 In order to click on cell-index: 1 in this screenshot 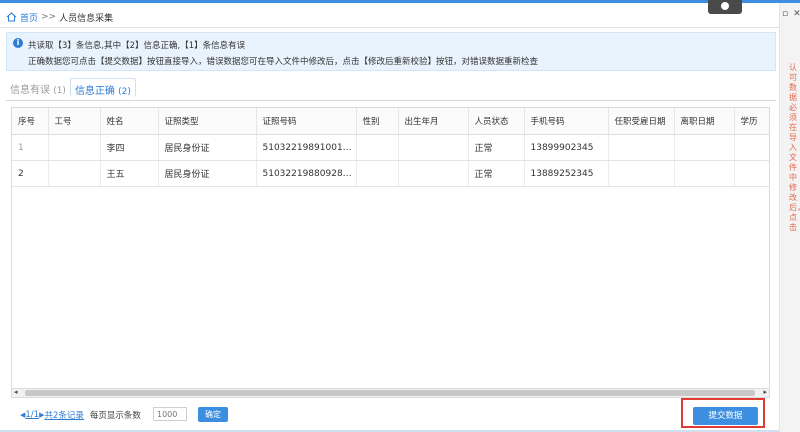, I will do `click(30, 147)`.